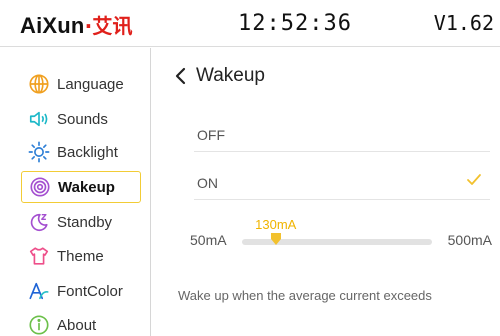 This screenshot has width=500, height=336. Describe the element at coordinates (207, 182) in the screenshot. I see `option-label: ON` at that location.